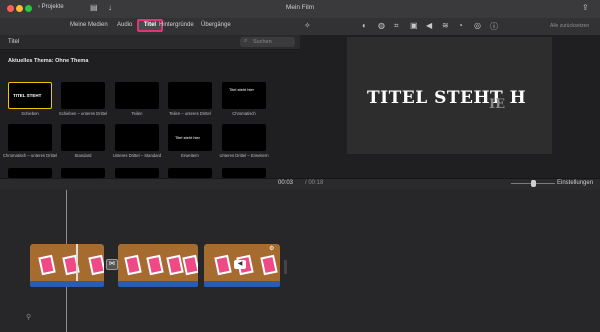 This screenshot has width=600, height=332. I want to click on title-overlay-marker-icon: ◀, so click(240, 264).